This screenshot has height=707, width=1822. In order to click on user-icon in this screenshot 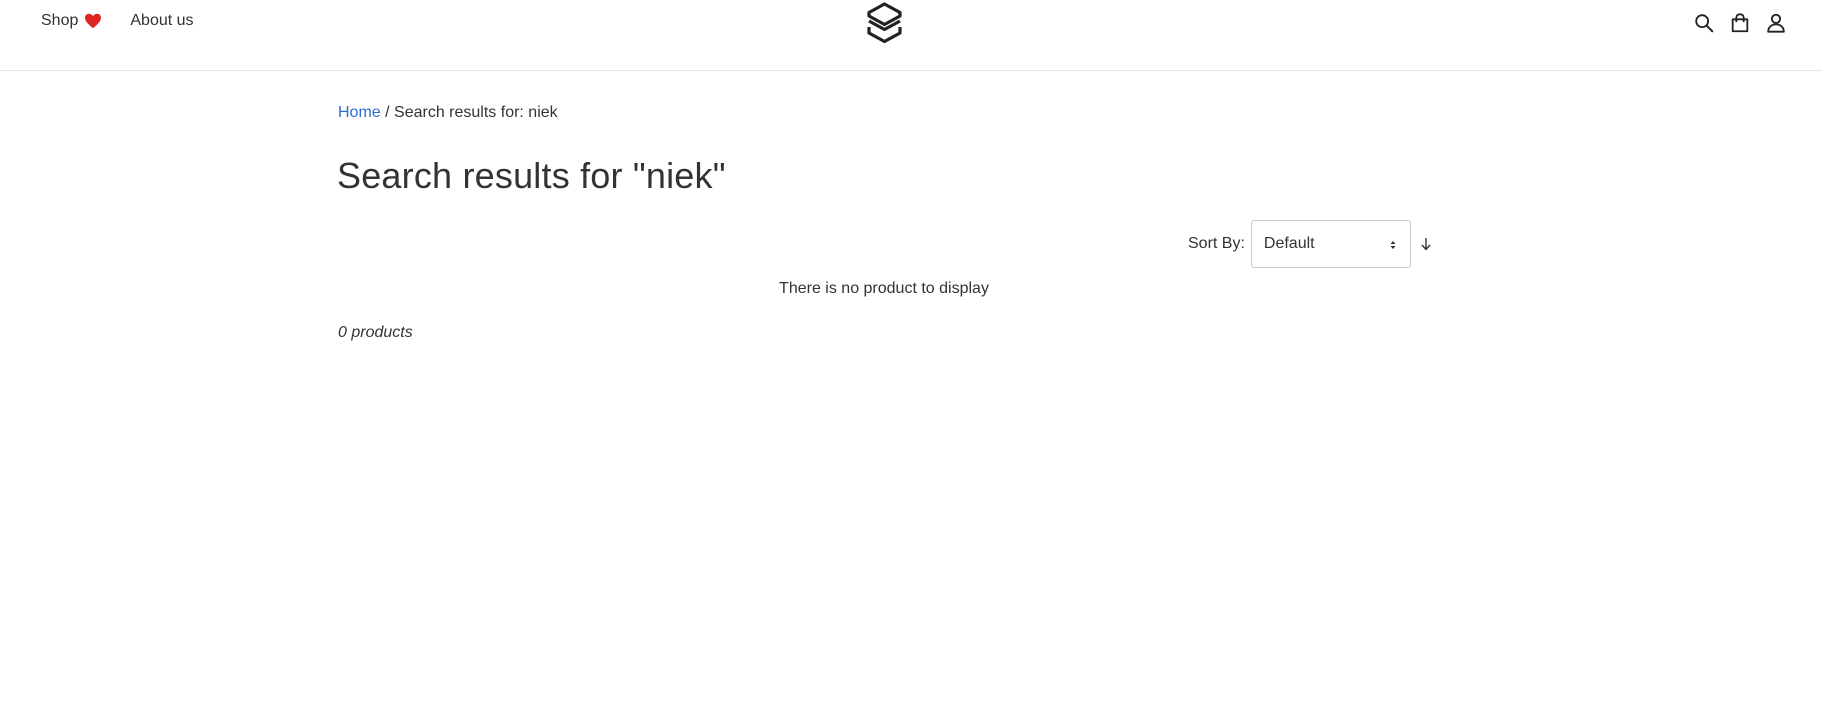, I will do `click(1776, 23)`.